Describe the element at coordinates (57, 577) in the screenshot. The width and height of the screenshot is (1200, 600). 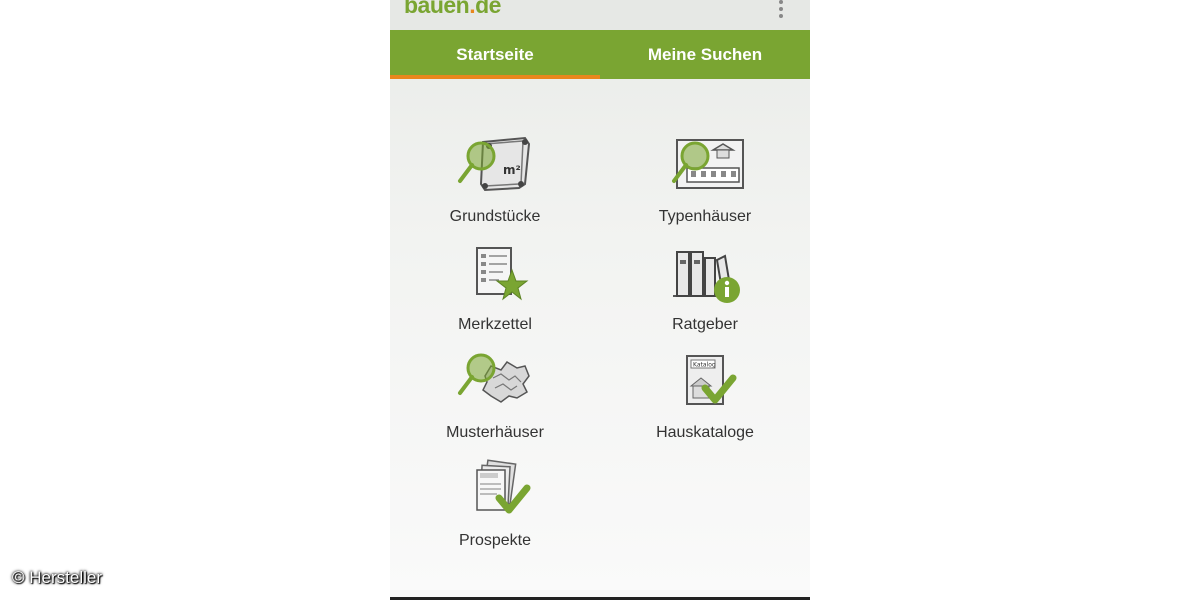
I see `image-credit: © Hersteller` at that location.